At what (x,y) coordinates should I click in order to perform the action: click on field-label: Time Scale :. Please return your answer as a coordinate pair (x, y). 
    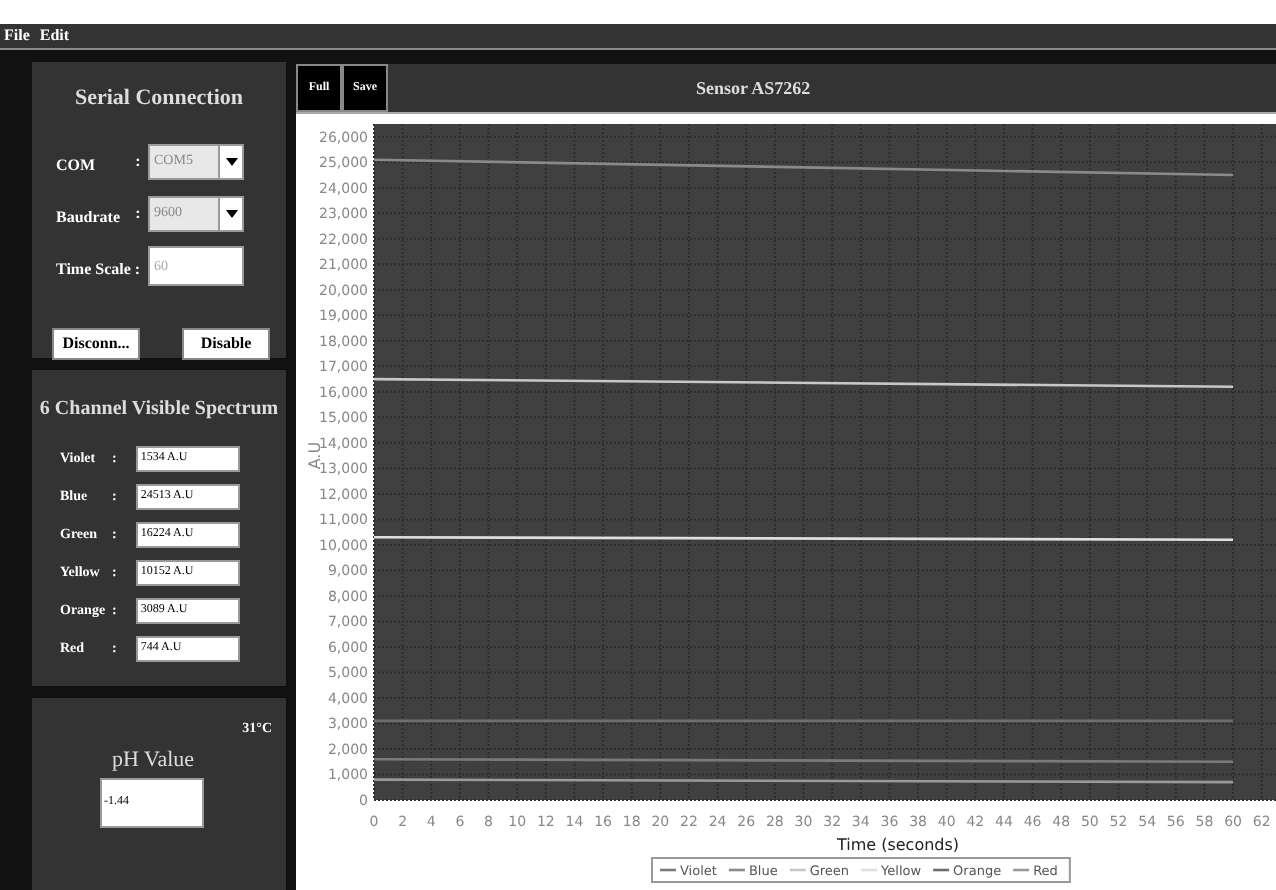
    Looking at the image, I should click on (98, 268).